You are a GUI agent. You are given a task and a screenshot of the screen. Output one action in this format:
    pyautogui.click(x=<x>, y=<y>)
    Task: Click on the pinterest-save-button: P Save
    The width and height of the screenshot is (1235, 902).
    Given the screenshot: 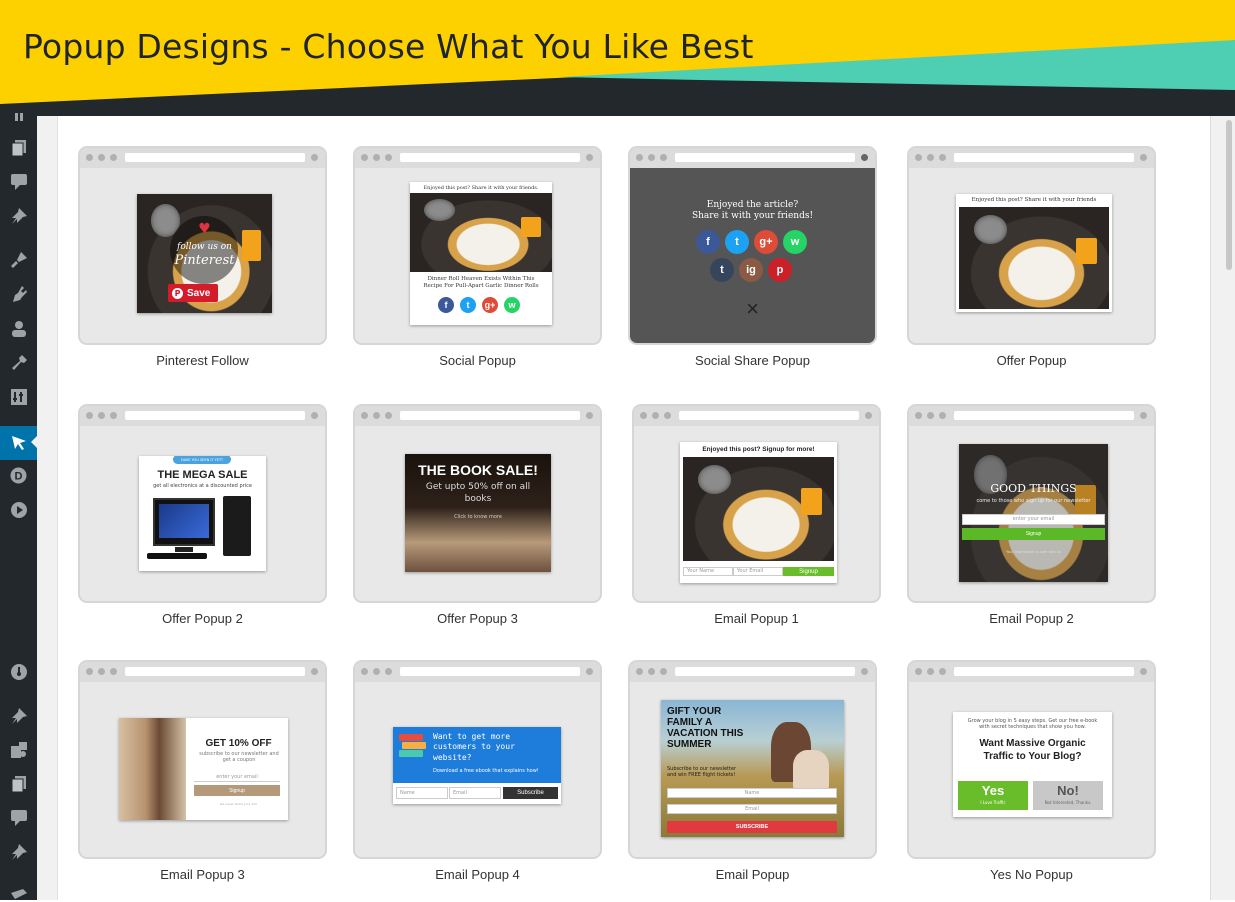 What is the action you would take?
    pyautogui.click(x=193, y=293)
    